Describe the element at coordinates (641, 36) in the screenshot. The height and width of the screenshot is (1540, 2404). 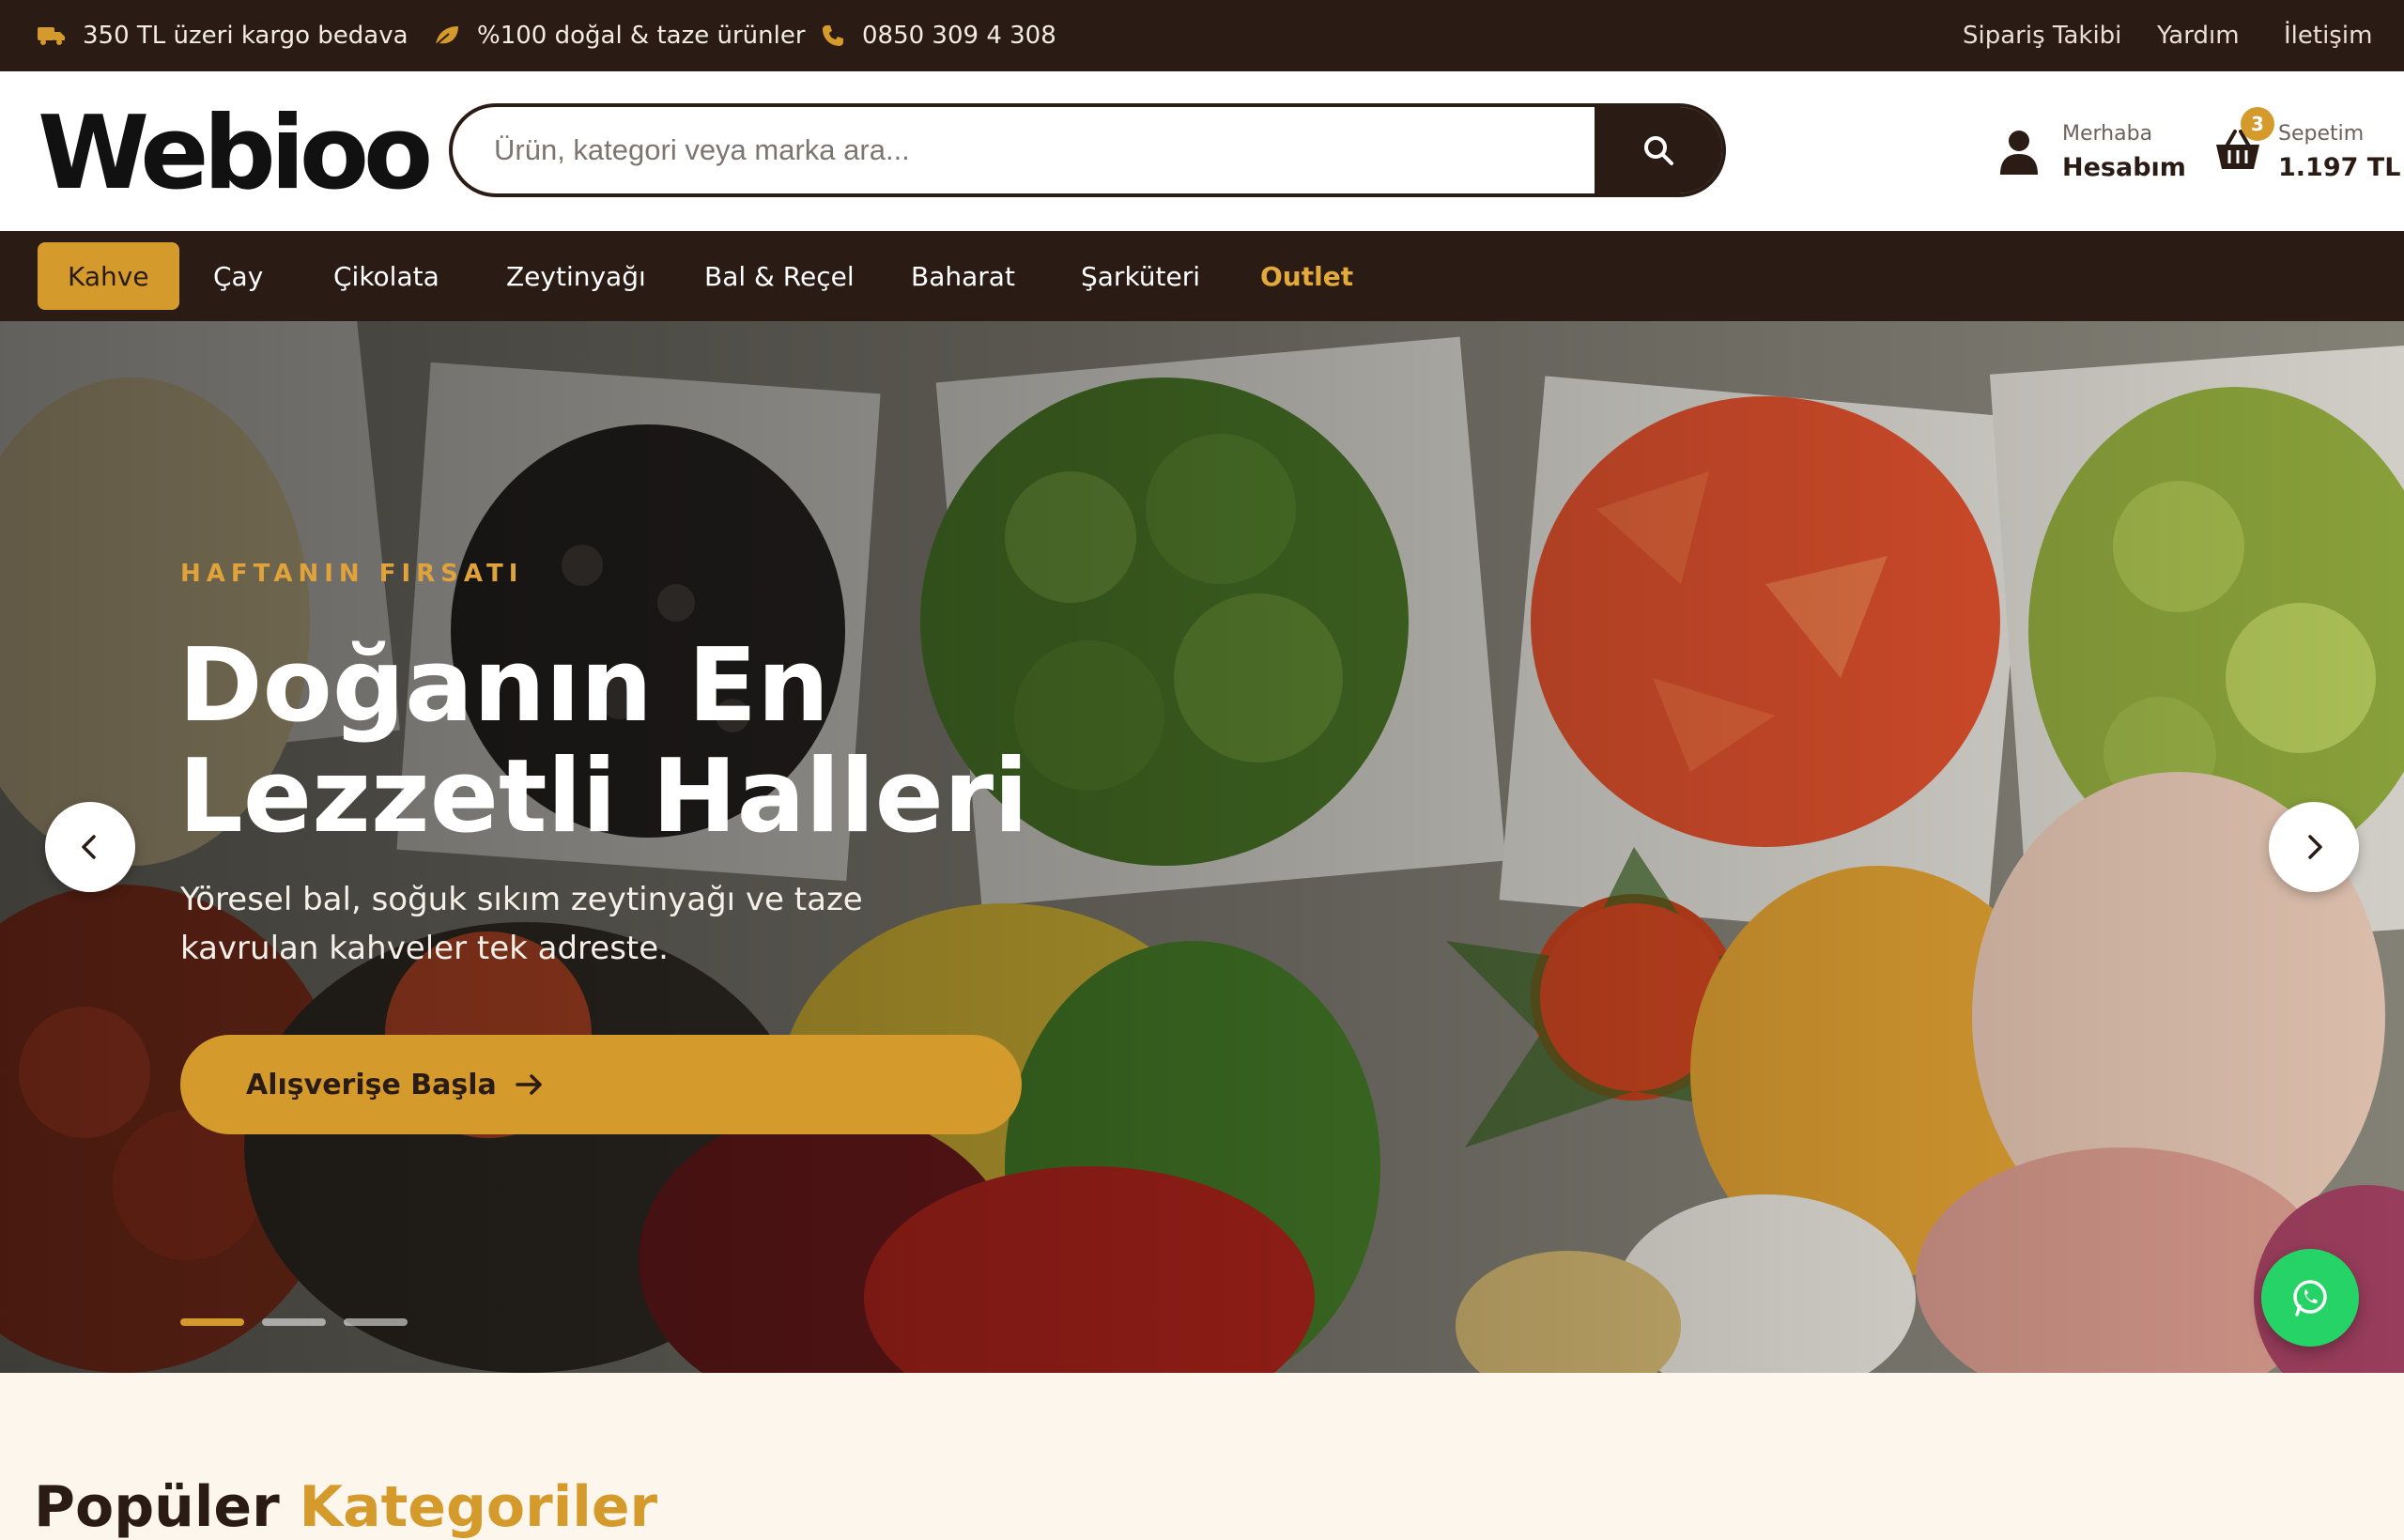
I see `natural-text: %100 doğal & taze ürünler` at that location.